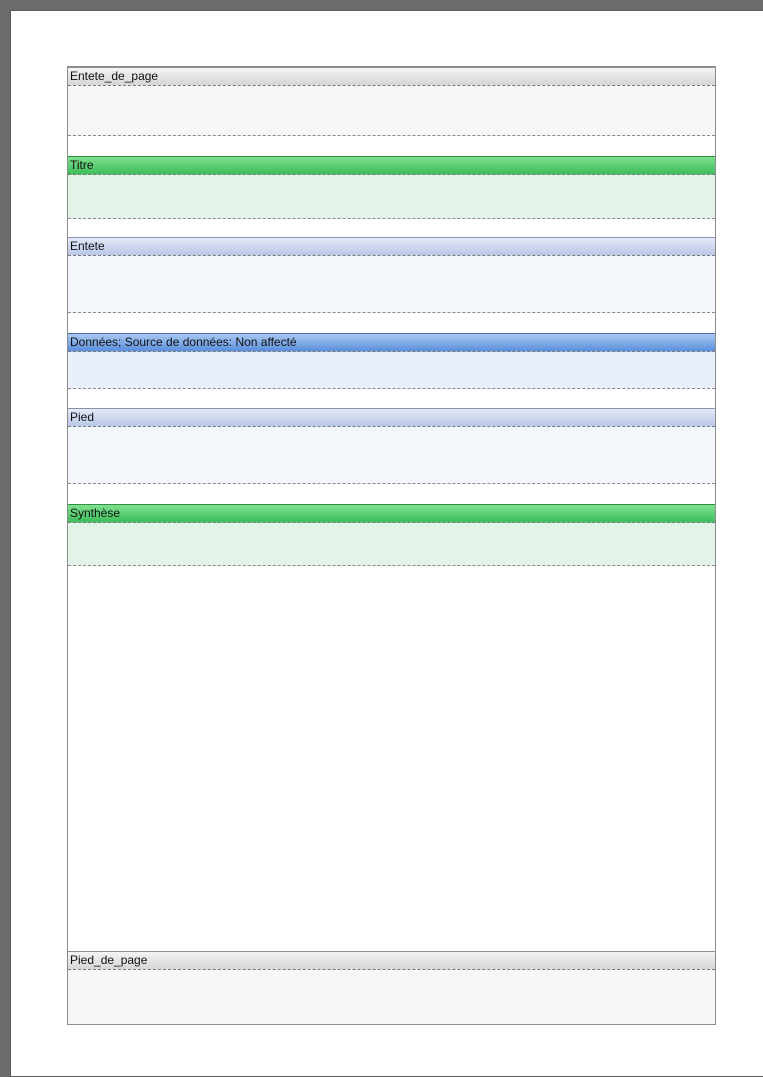 The height and width of the screenshot is (1077, 763). Describe the element at coordinates (391, 76) in the screenshot. I see `band-header-page-header: Entete_de_page` at that location.